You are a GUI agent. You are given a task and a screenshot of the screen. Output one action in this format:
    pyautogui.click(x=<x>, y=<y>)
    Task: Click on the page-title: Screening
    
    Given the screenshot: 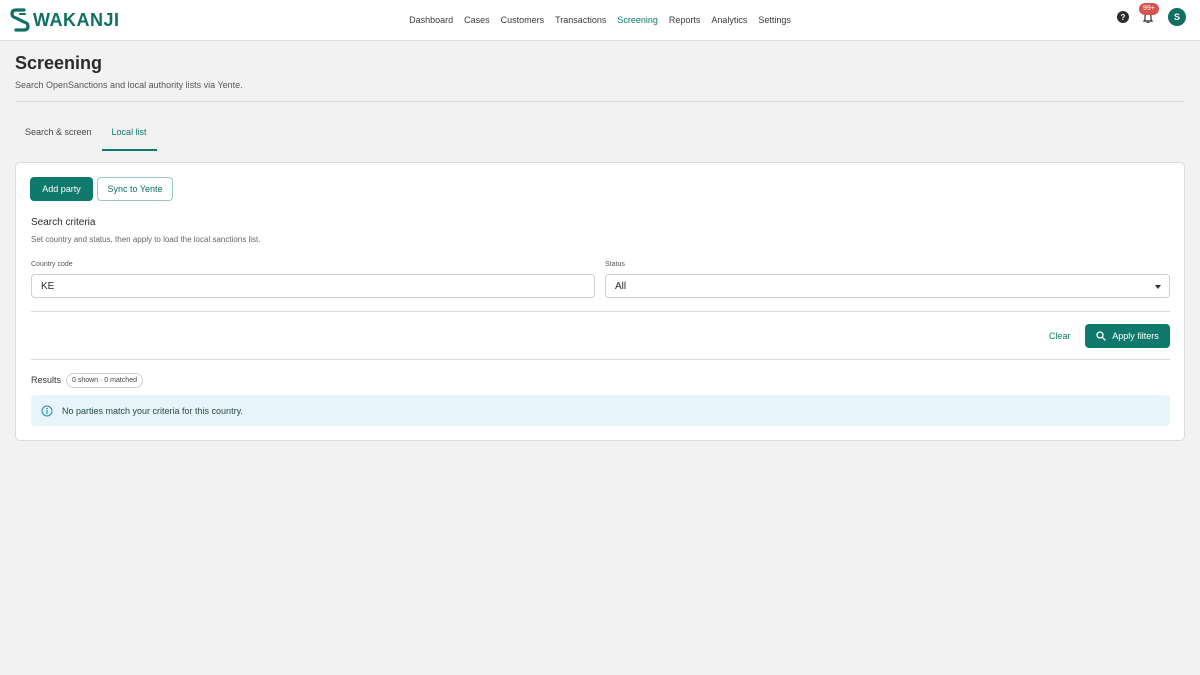 What is the action you would take?
    pyautogui.click(x=59, y=63)
    